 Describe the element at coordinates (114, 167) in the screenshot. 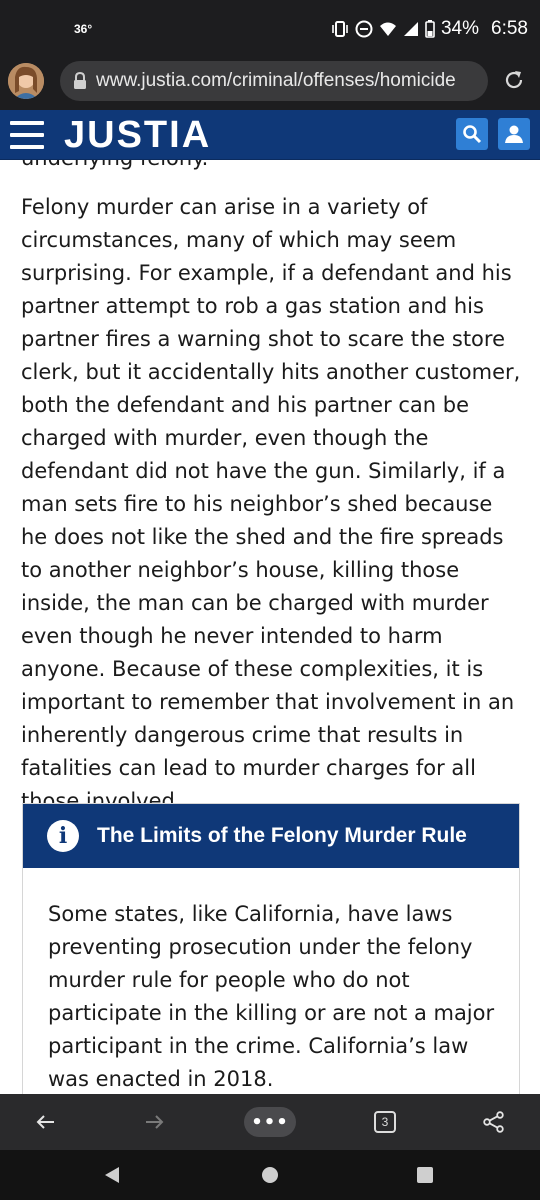

I see `cut-off-text: underlying felony.` at that location.